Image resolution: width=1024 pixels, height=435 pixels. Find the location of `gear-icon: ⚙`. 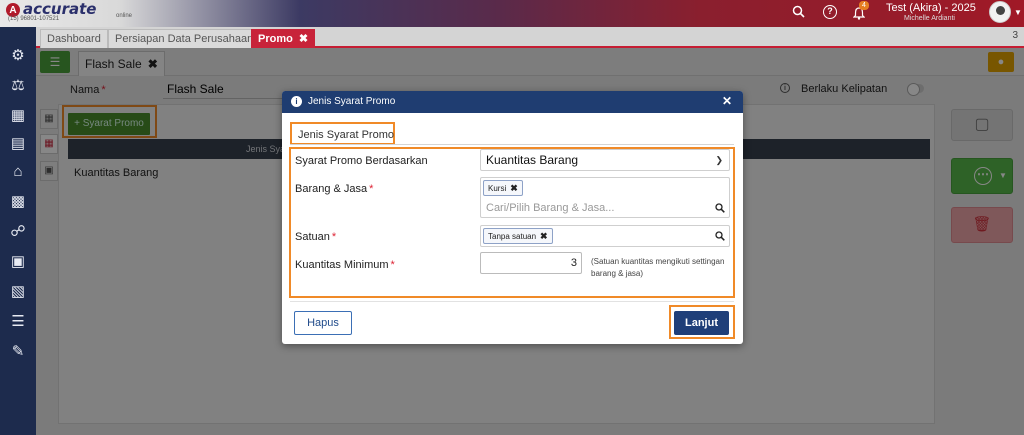

gear-icon: ⚙ is located at coordinates (18, 56).